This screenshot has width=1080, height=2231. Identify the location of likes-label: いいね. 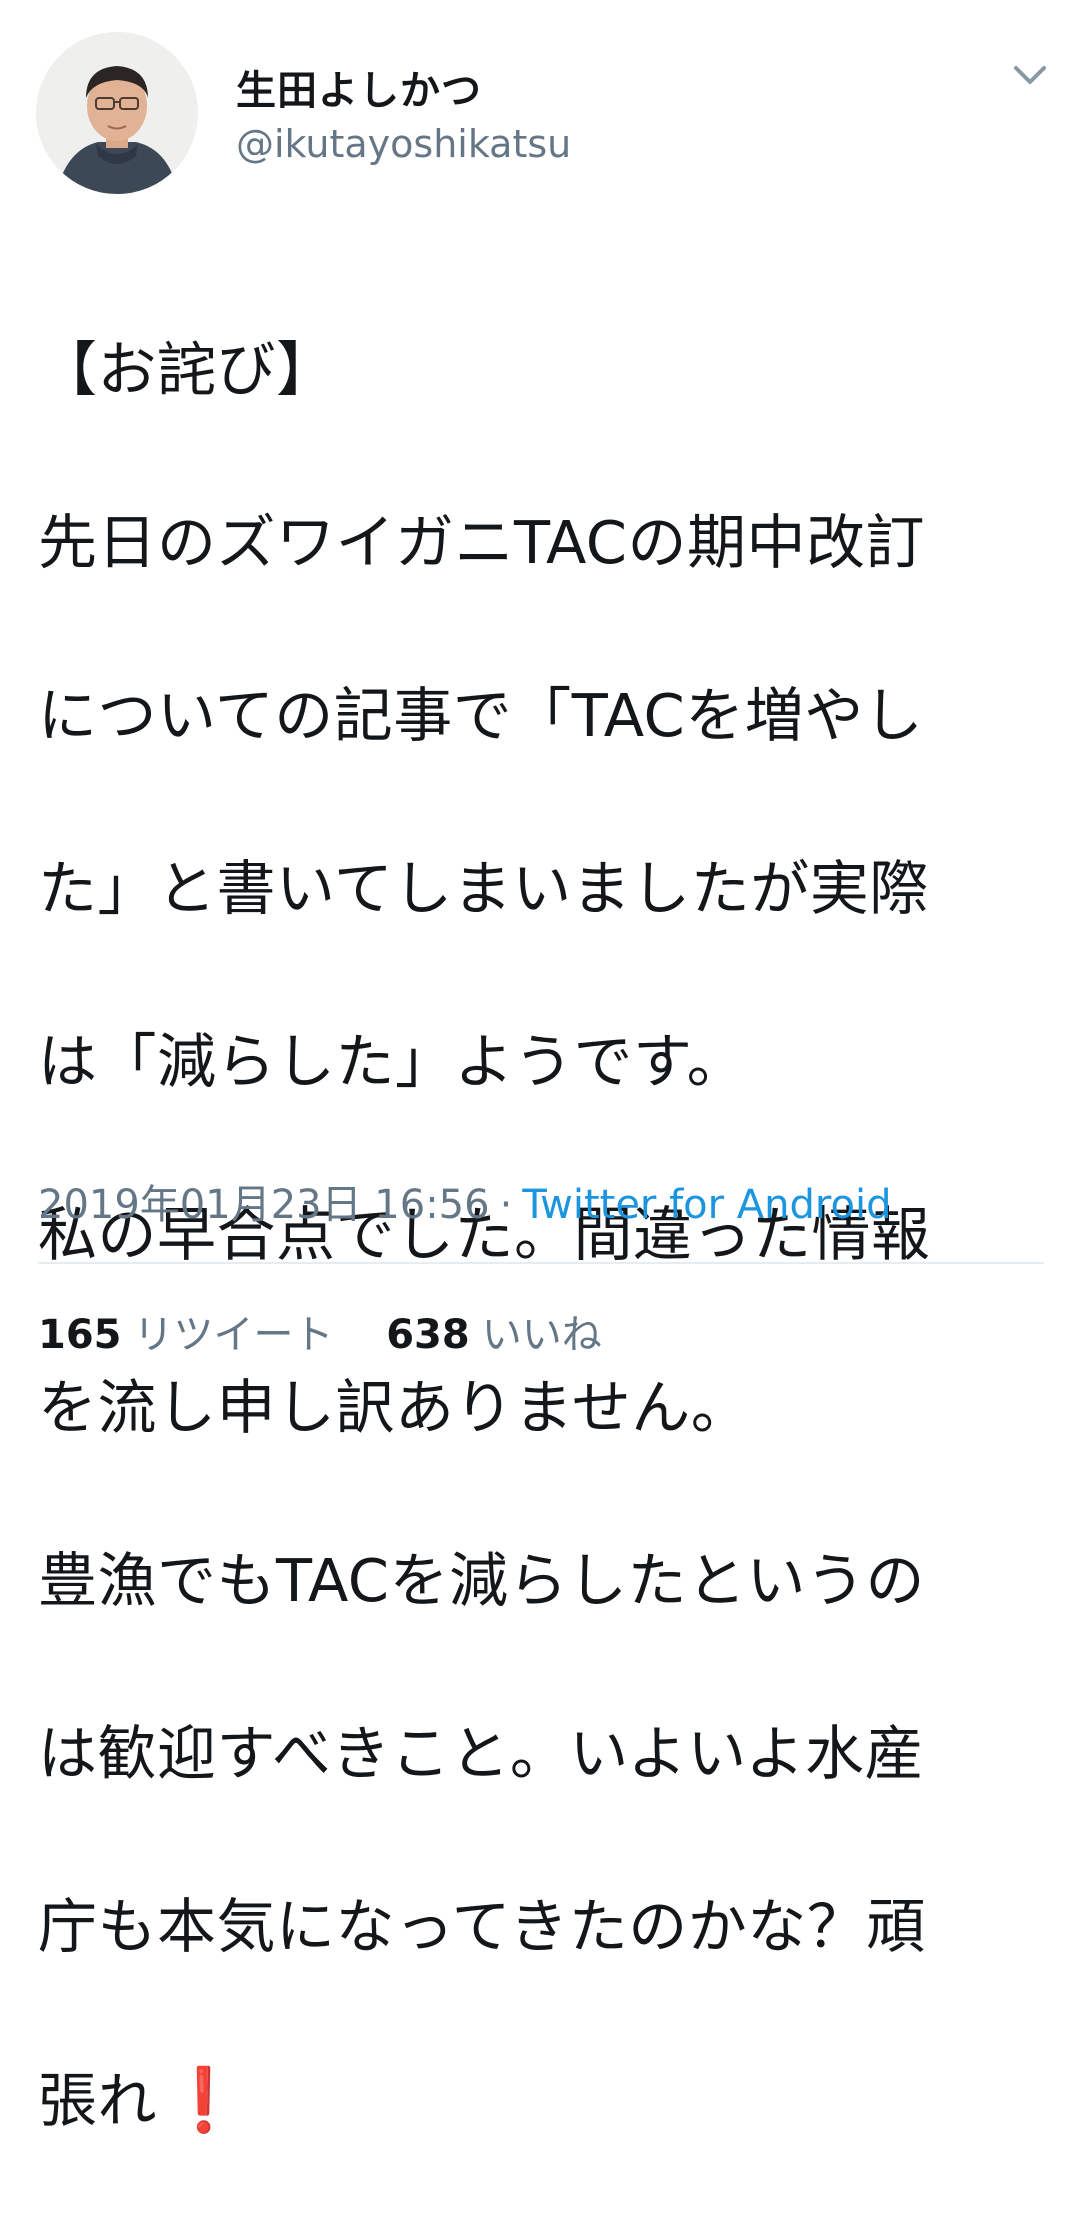
(541, 1335).